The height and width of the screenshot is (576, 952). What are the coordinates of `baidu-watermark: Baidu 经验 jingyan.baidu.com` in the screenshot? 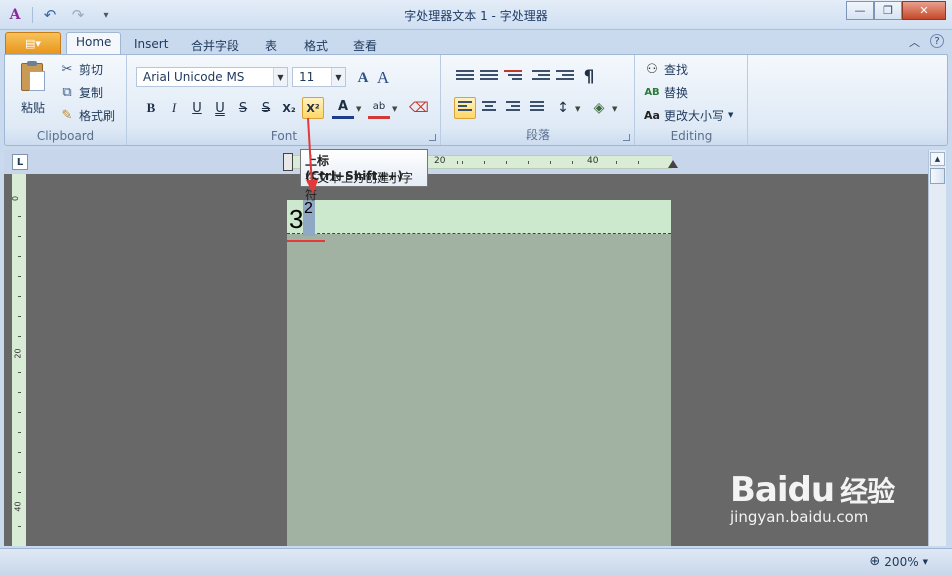 It's located at (812, 498).